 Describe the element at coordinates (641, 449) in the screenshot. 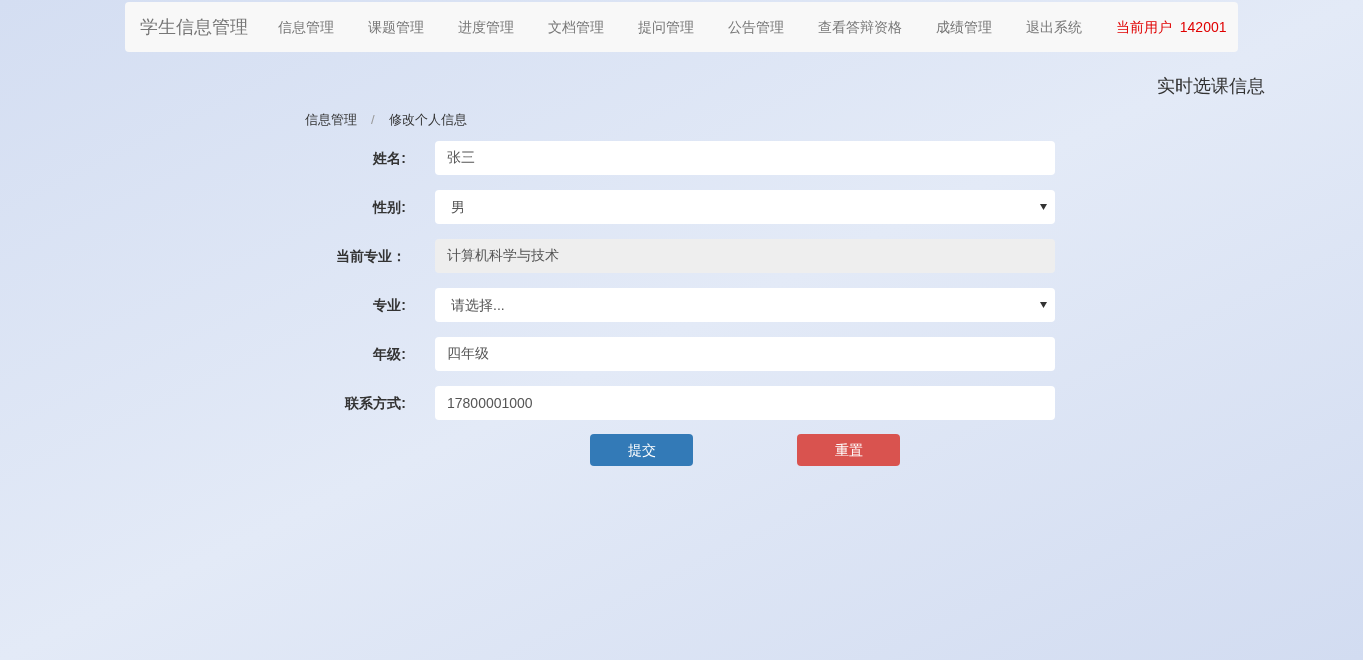

I see `submit-button: 提交` at that location.